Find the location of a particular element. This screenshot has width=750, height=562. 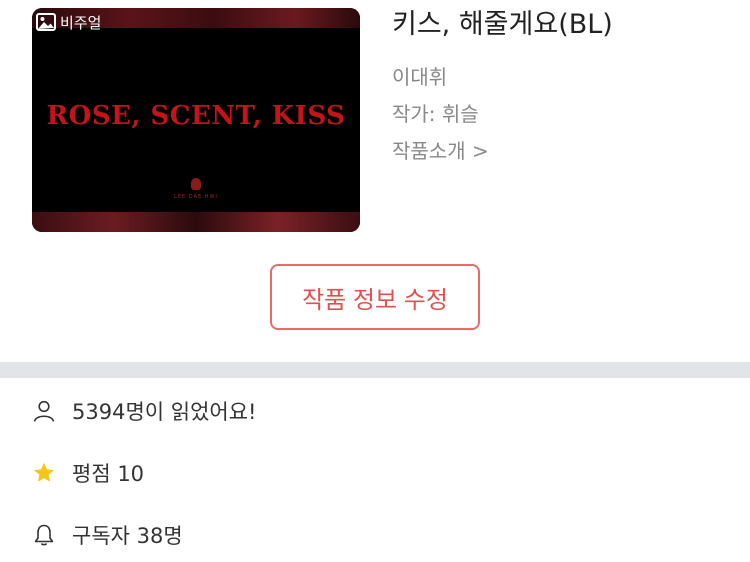

subscribers-row: 구독자 38명 is located at coordinates (107, 535).